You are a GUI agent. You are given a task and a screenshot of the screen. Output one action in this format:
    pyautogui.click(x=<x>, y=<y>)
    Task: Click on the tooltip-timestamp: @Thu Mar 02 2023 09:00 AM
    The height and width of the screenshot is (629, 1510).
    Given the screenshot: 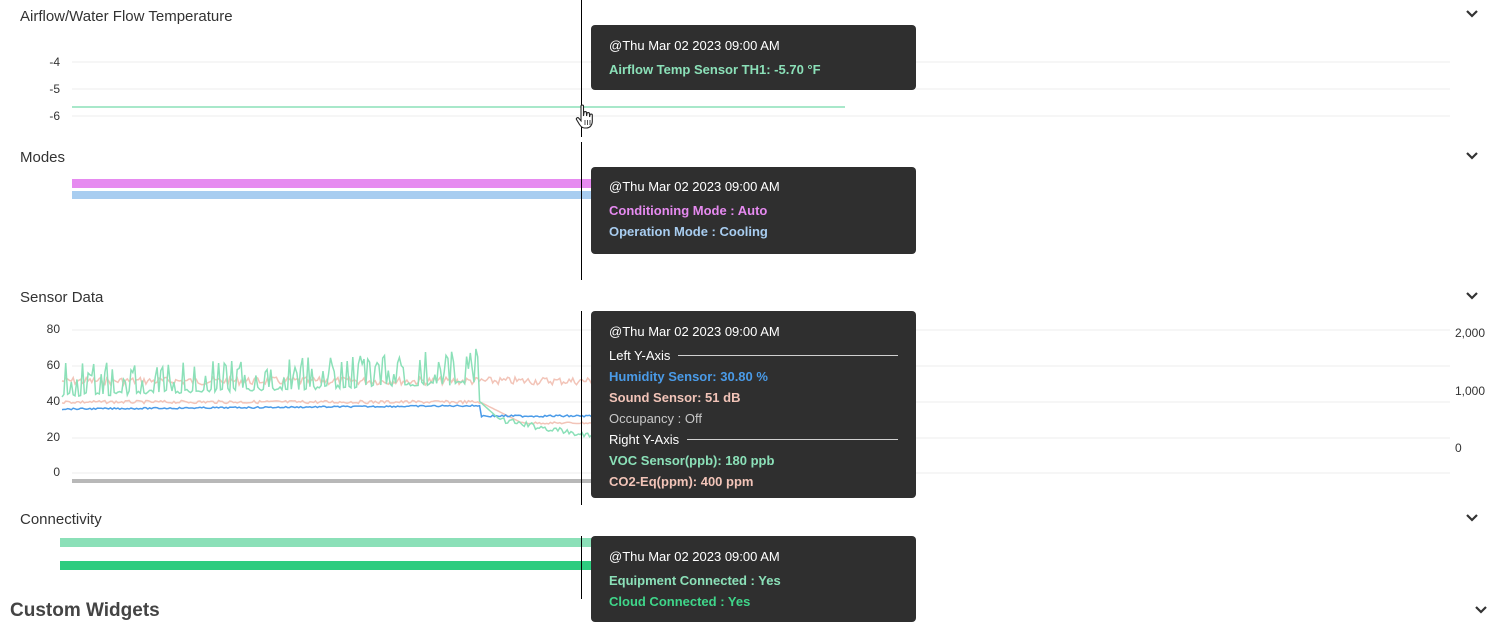 What is the action you would take?
    pyautogui.click(x=694, y=556)
    